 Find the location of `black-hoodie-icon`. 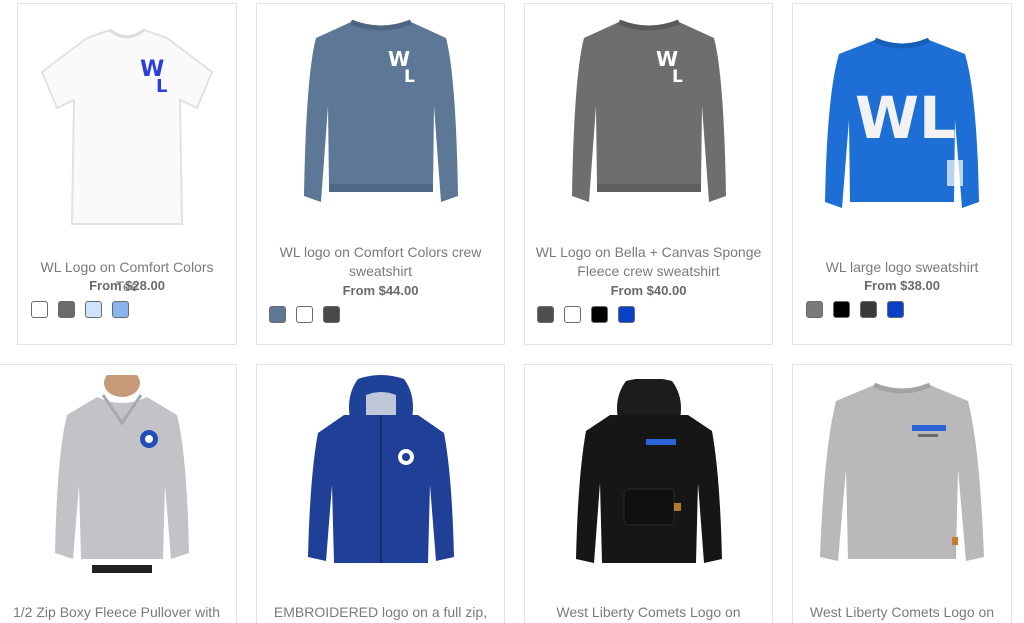

black-hoodie-icon is located at coordinates (648, 474).